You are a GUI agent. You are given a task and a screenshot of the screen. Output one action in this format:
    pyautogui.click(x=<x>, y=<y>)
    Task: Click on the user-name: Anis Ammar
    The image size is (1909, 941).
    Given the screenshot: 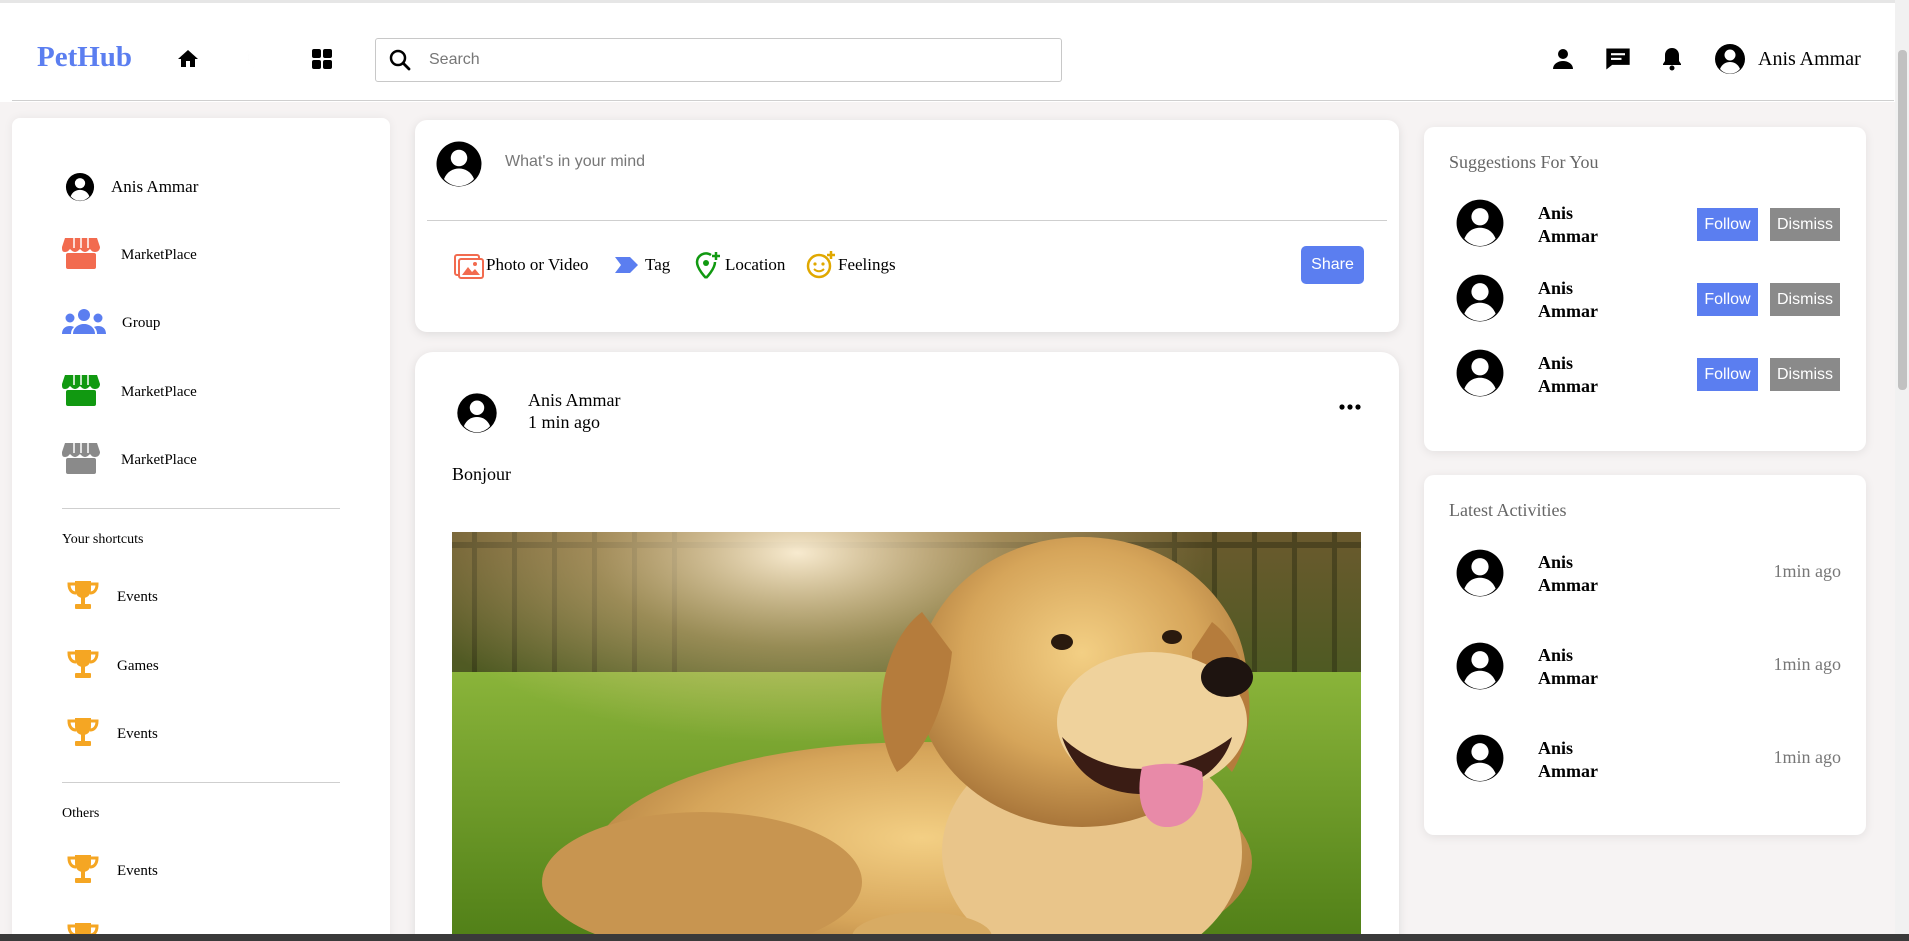 What is the action you would take?
    pyautogui.click(x=1809, y=58)
    